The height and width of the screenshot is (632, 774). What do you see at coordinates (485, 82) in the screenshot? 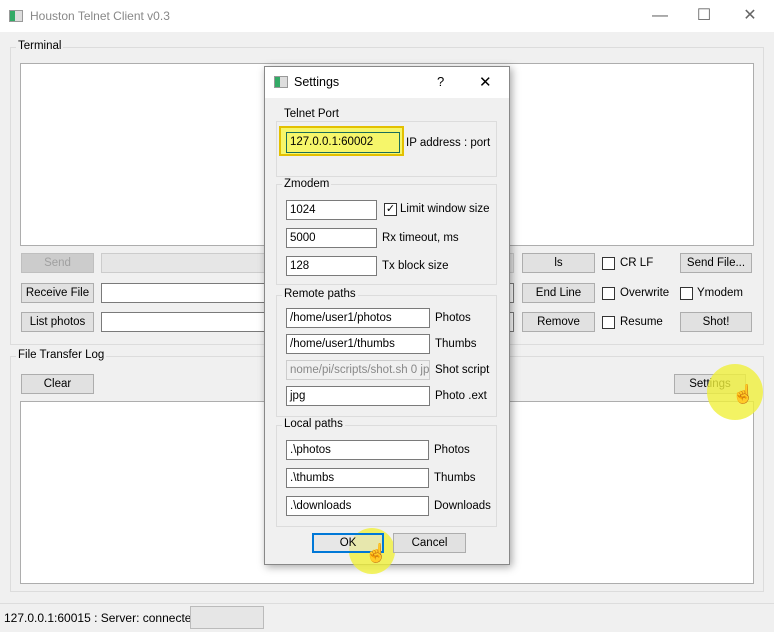
I see `dialog-close-button: ✕` at bounding box center [485, 82].